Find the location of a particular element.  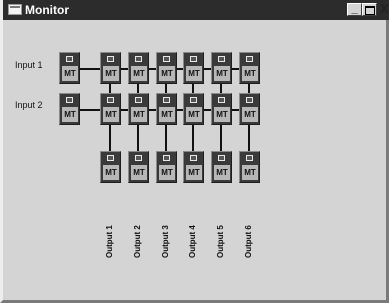

title-bar: Monitor _ X is located at coordinates (196, 10).